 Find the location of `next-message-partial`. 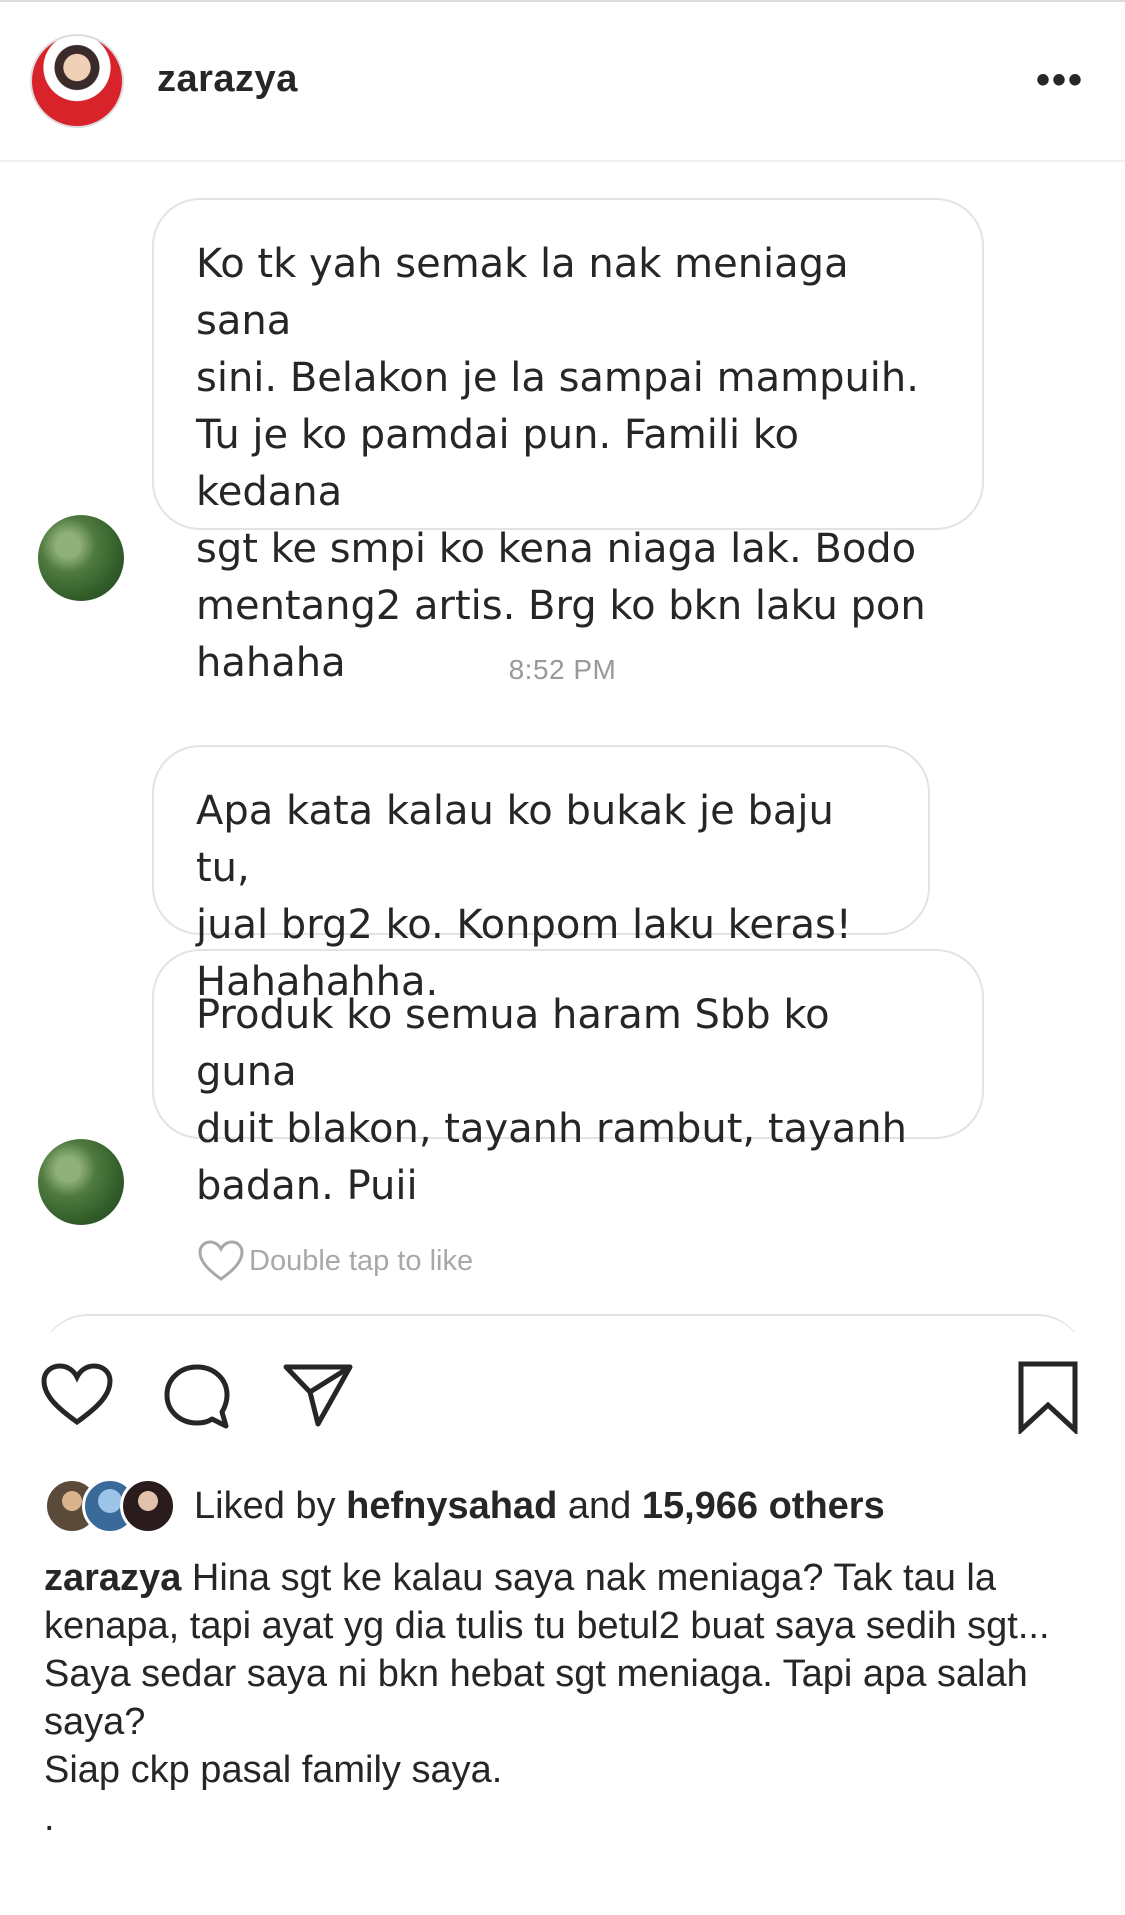

next-message-partial is located at coordinates (562, 1323).